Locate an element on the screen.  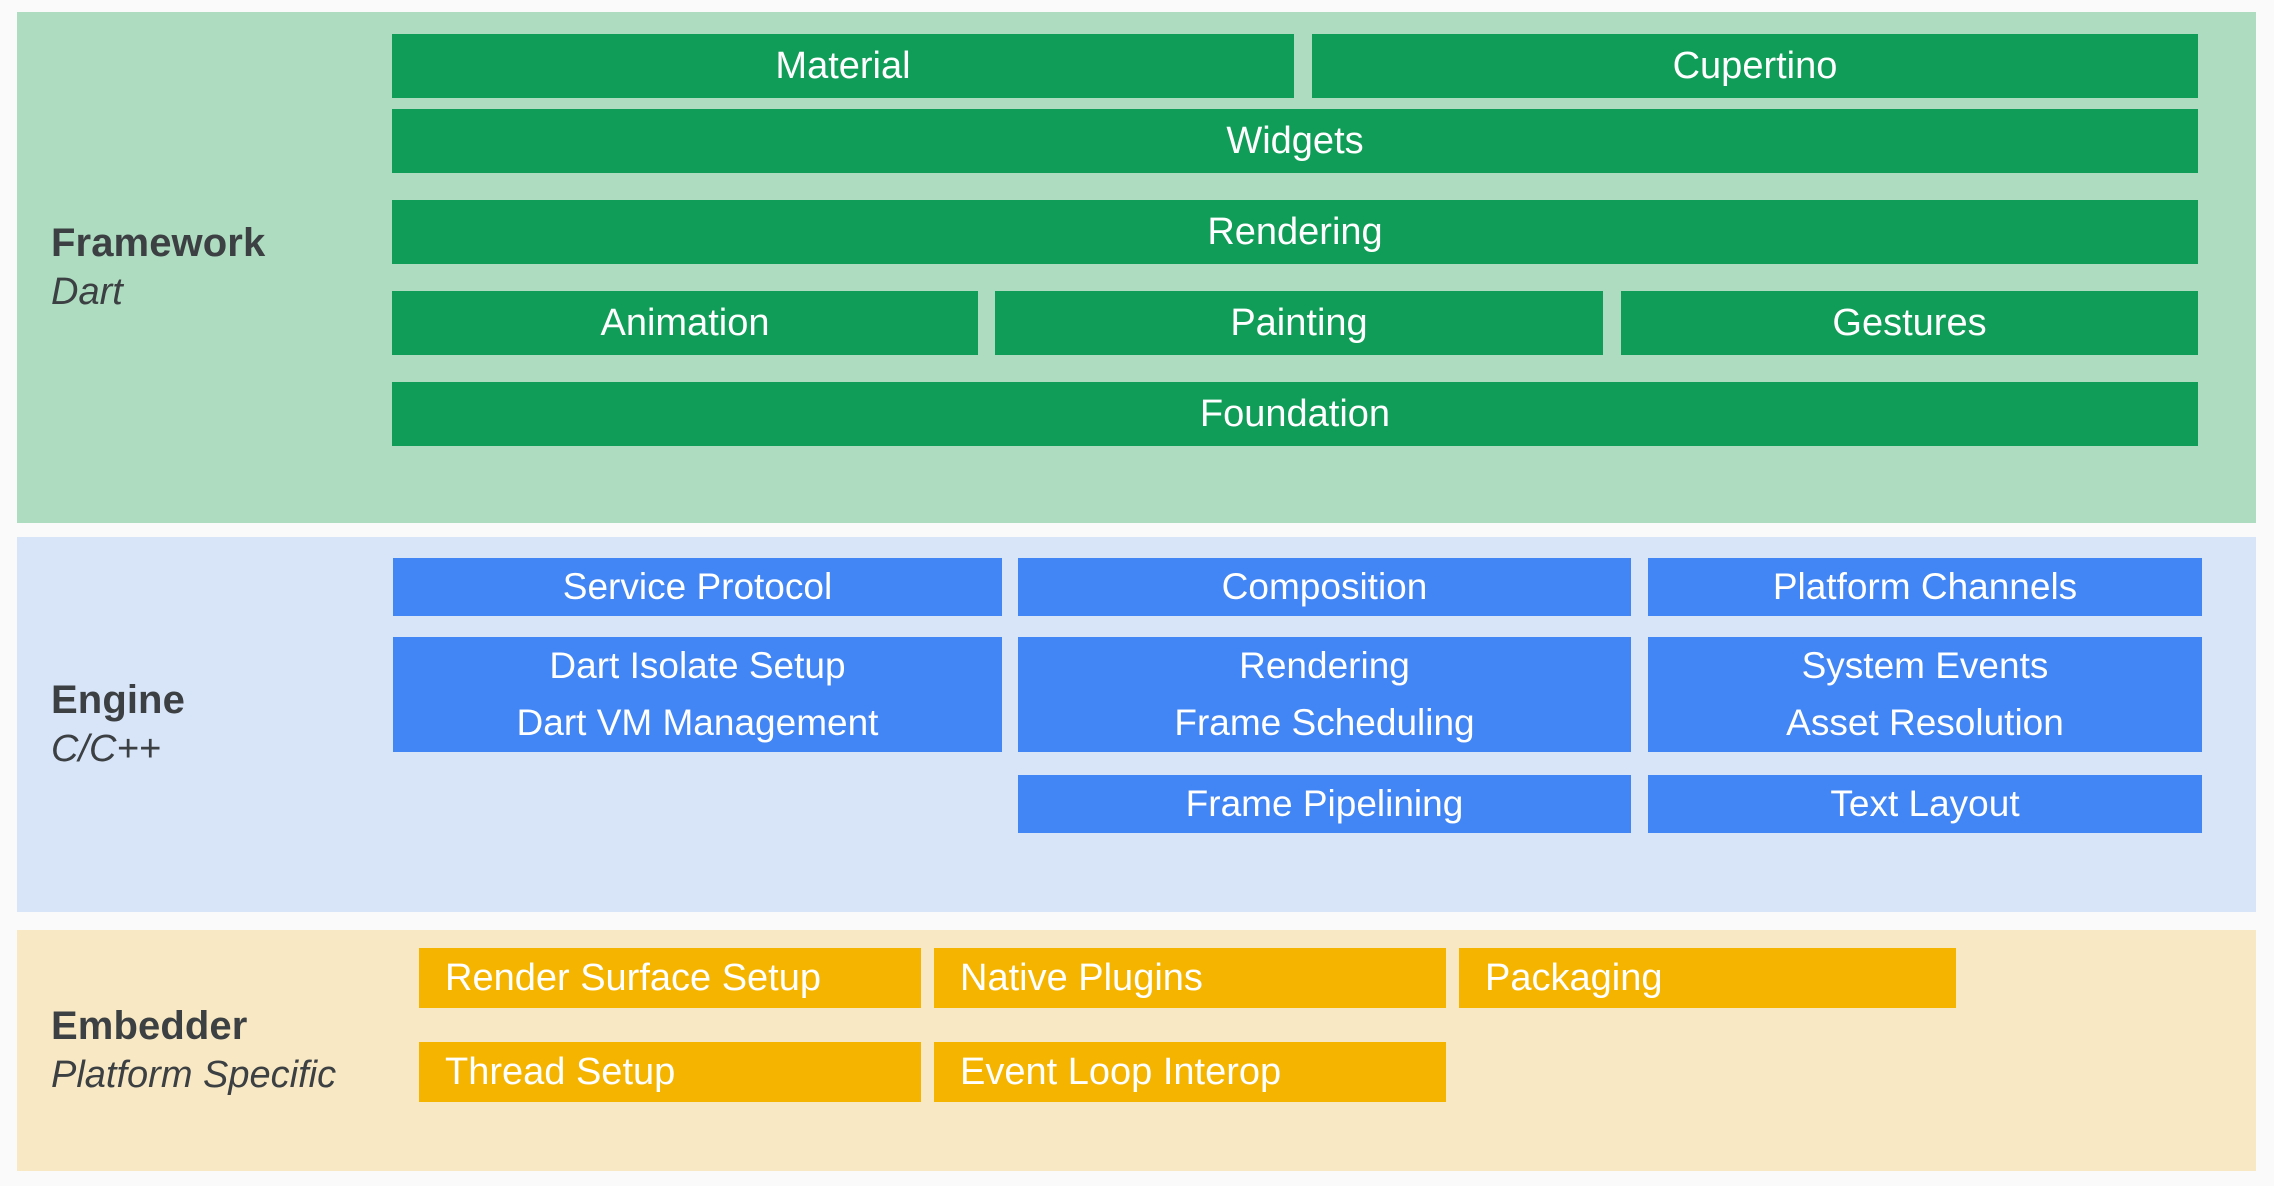
engine-box-dart-isolate-setup: Dart Isolate Setup is located at coordinates (697, 666).